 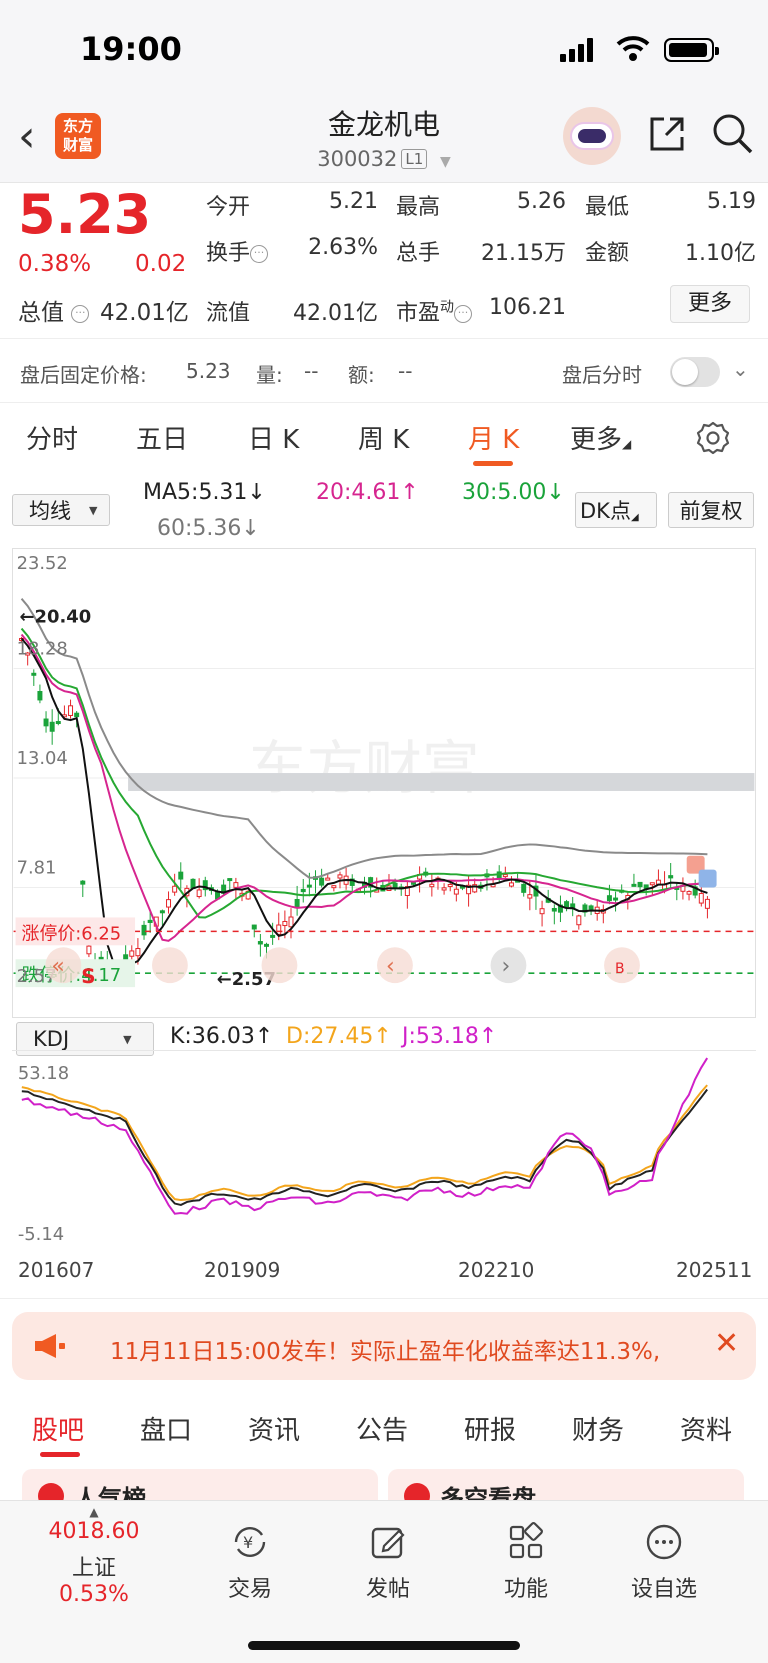 I want to click on svg-text: 东方财富, so click(x=364, y=768).